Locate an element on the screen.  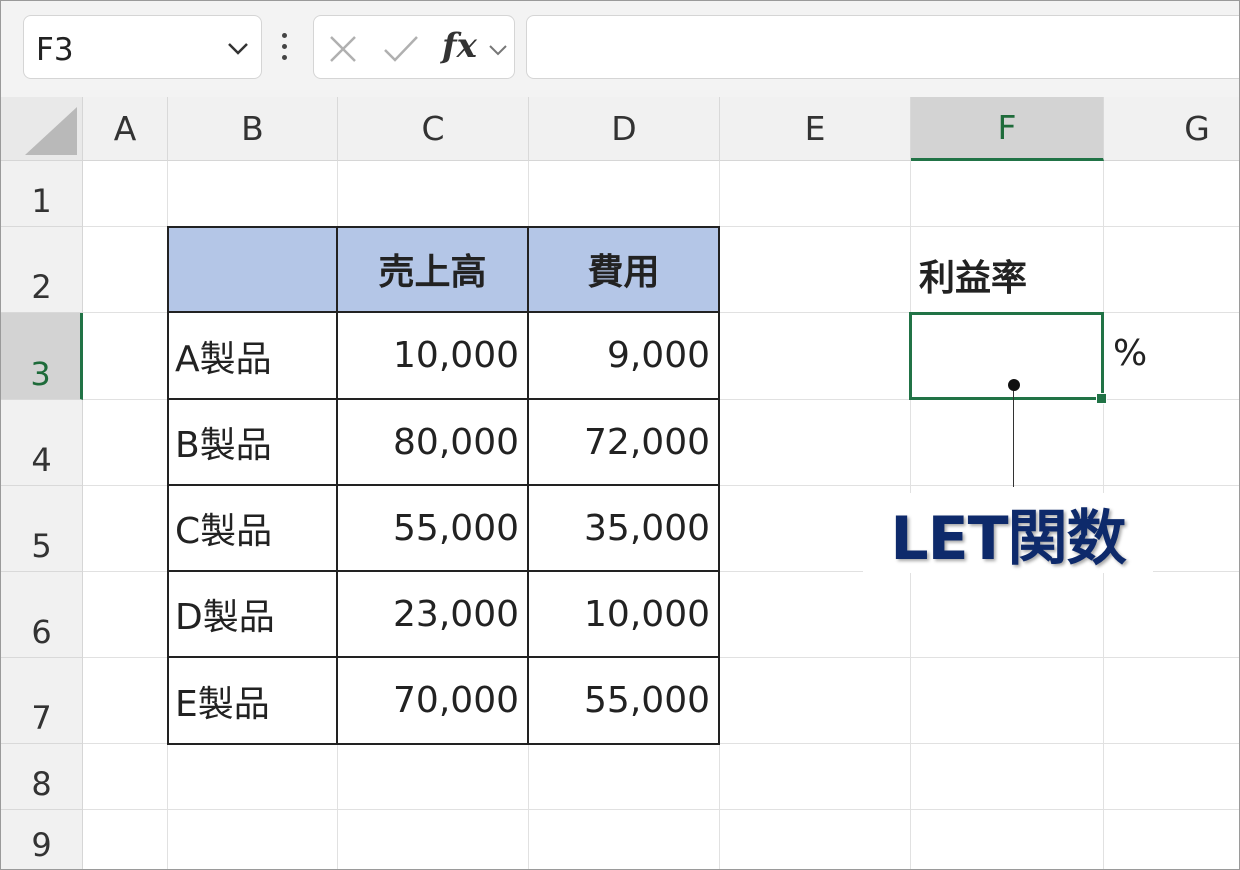
row-header-4: 4 is located at coordinates (42, 443).